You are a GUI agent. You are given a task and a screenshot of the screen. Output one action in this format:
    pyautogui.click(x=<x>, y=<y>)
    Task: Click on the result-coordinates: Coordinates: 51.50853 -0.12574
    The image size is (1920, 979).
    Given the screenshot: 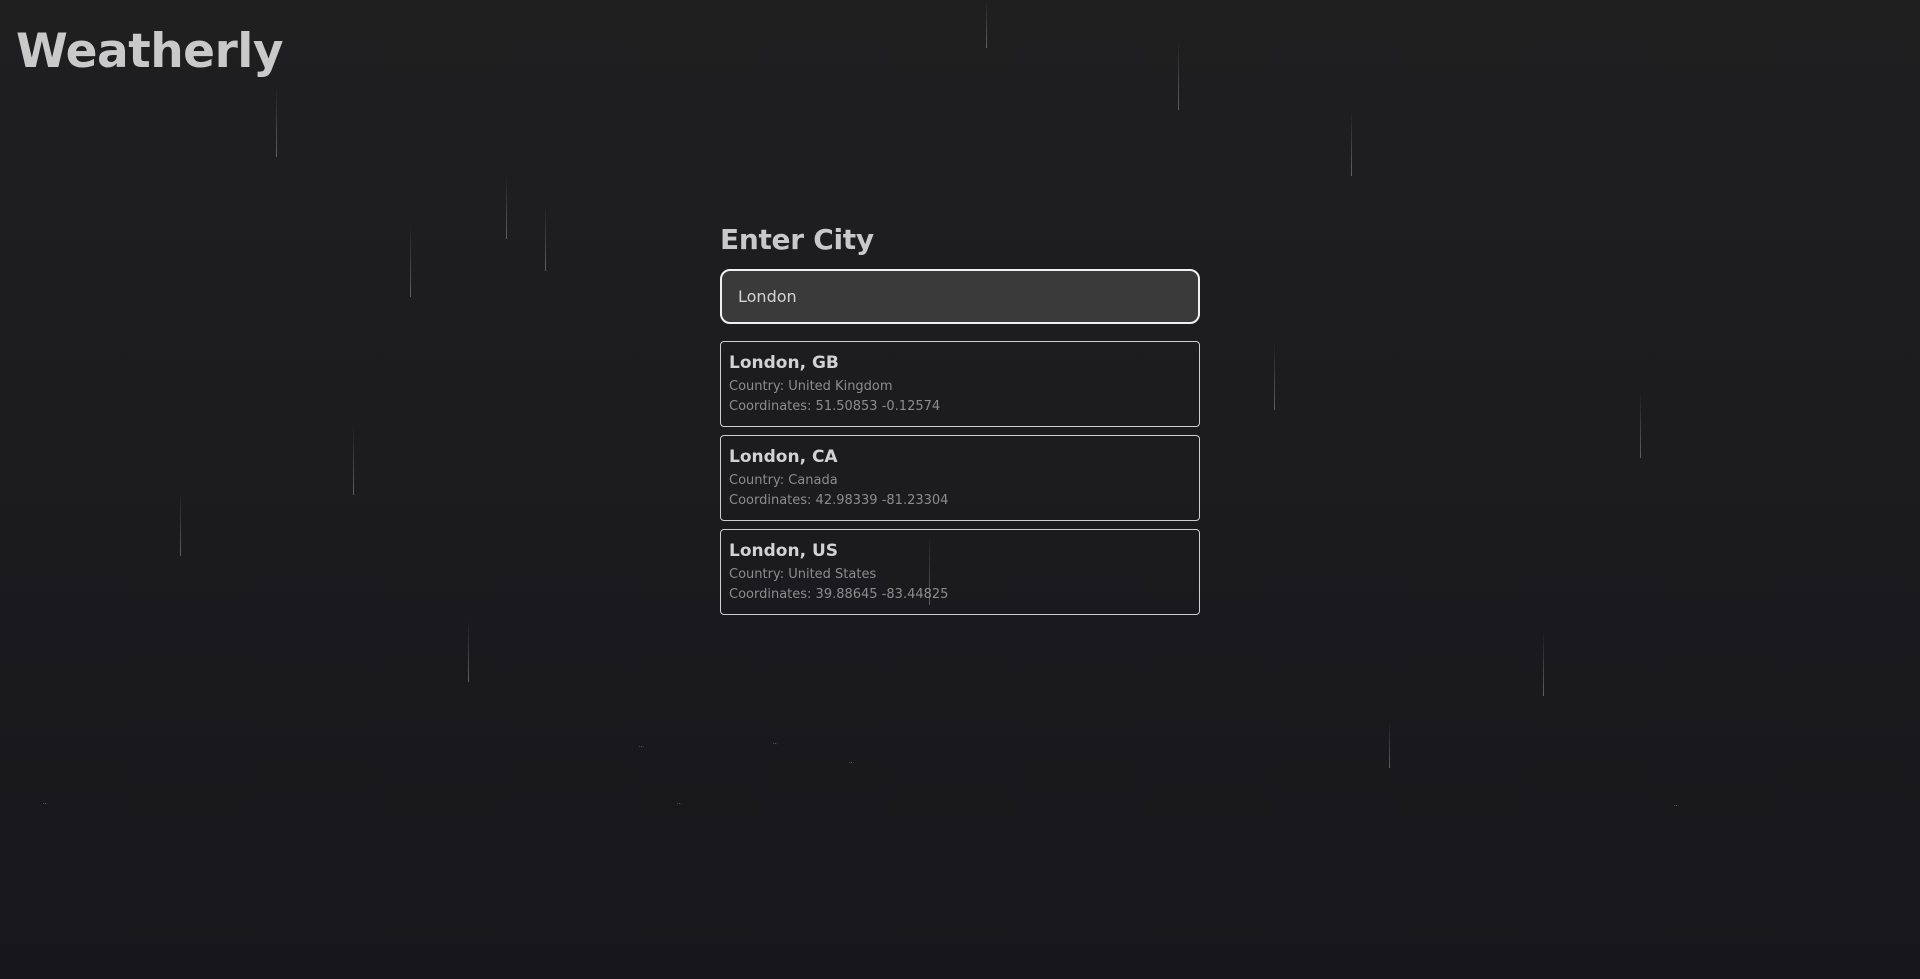 What is the action you would take?
    pyautogui.click(x=835, y=406)
    